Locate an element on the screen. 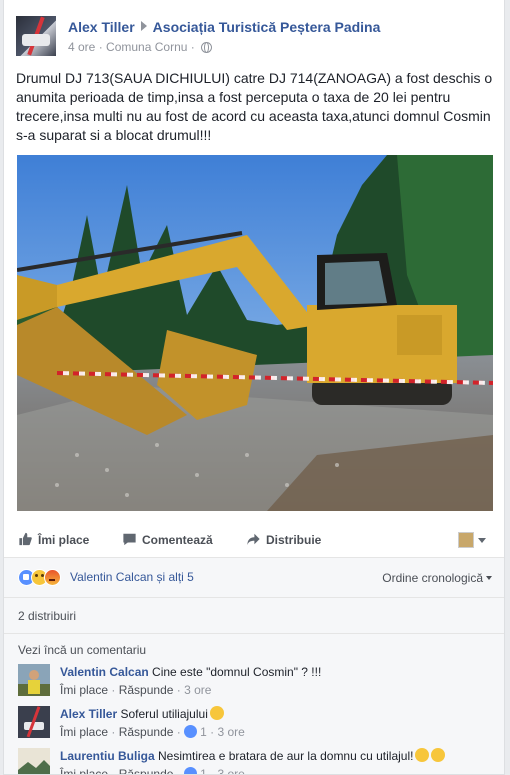 This screenshot has height=775, width=510. comment-actions: Îmi place · Răspunde · 3 ore is located at coordinates (136, 690).